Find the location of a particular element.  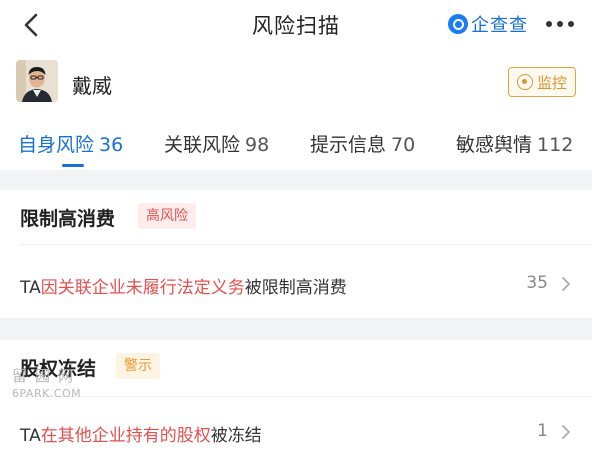

risk-tabs: 自身风险 36 关联风险 98 提示信息 70 敏感舆情 112 is located at coordinates (296, 144).